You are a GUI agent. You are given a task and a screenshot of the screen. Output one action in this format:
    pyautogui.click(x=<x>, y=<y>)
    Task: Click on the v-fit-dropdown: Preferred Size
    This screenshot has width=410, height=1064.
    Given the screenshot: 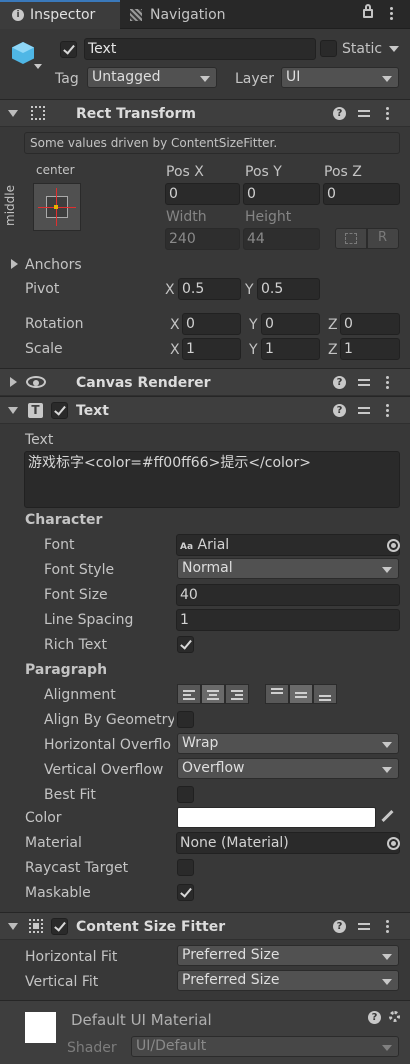 What is the action you would take?
    pyautogui.click(x=288, y=980)
    